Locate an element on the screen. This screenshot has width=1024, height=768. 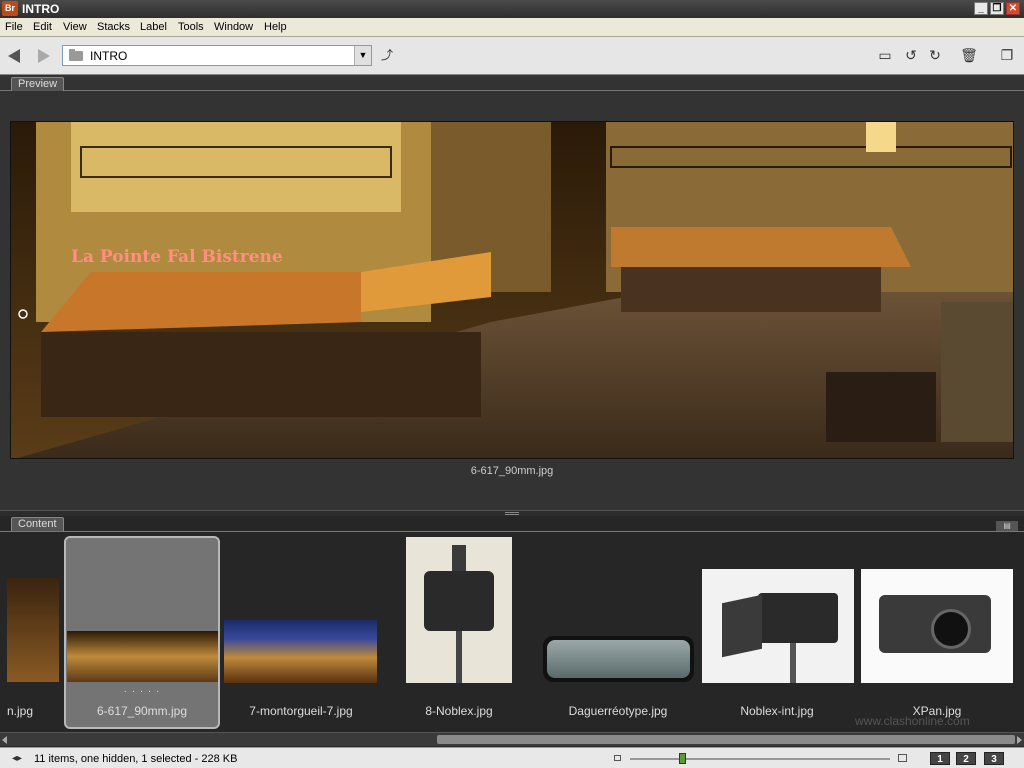
thumbnail-size-slider is located at coordinates (760, 758).